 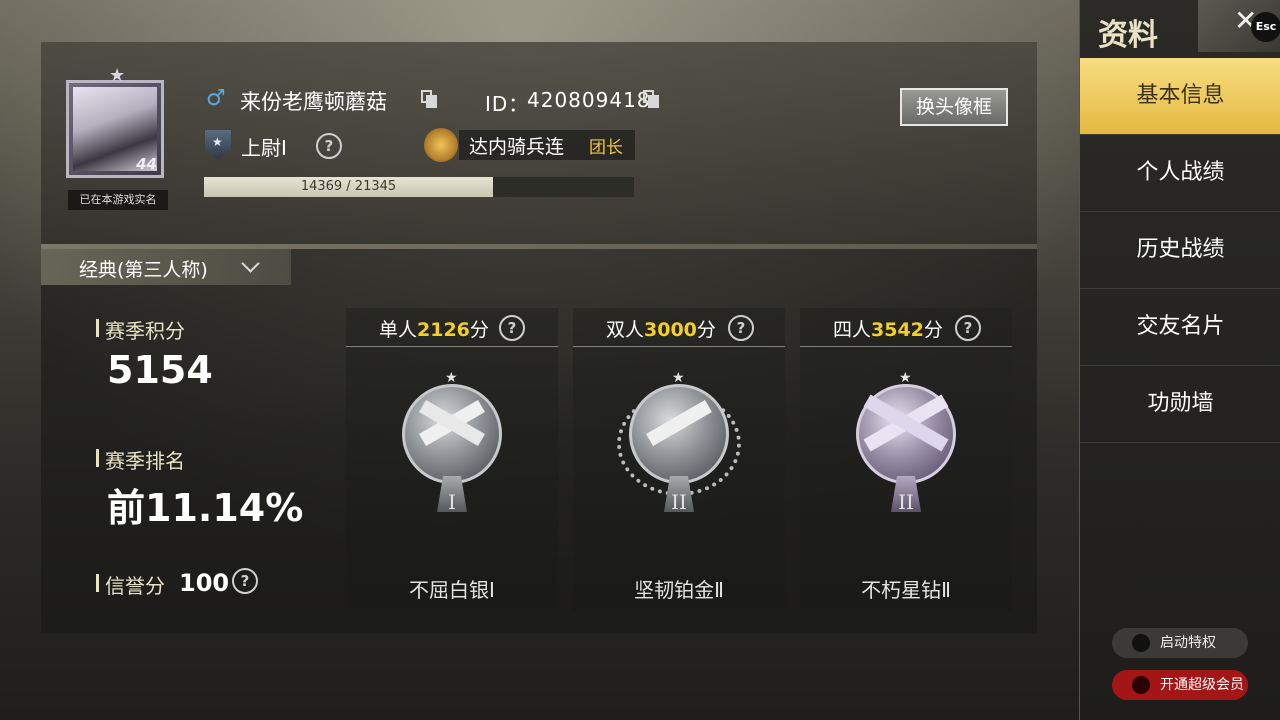 What do you see at coordinates (888, 330) in the screenshot?
I see `card-title: 四人3542分` at bounding box center [888, 330].